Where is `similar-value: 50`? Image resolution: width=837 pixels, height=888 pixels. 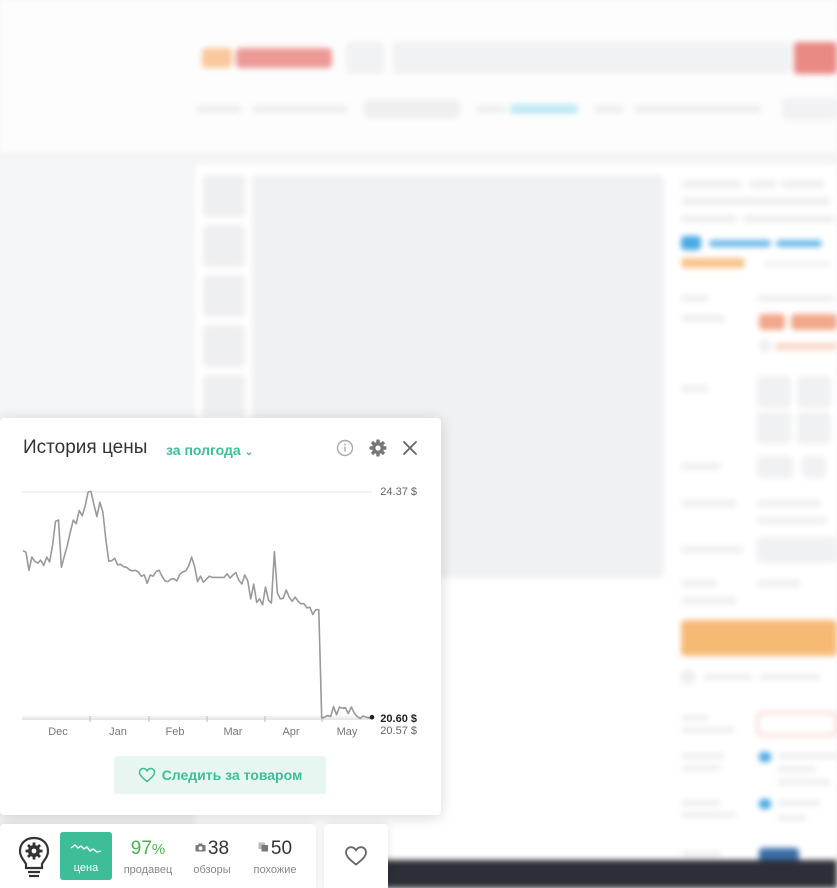
similar-value: 50 is located at coordinates (281, 848).